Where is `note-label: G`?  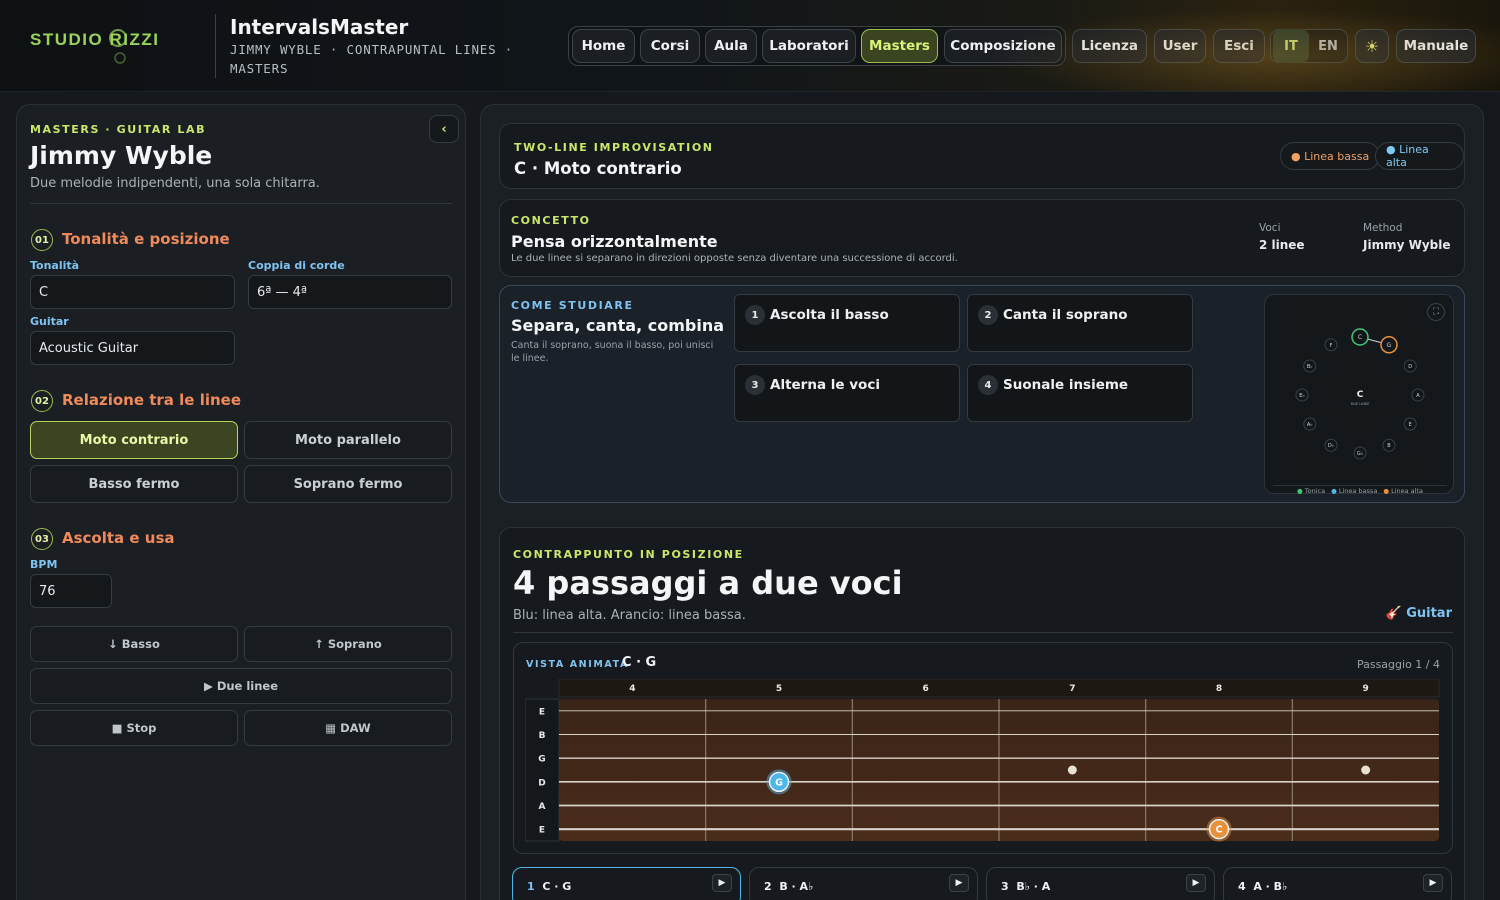
note-label: G is located at coordinates (779, 782).